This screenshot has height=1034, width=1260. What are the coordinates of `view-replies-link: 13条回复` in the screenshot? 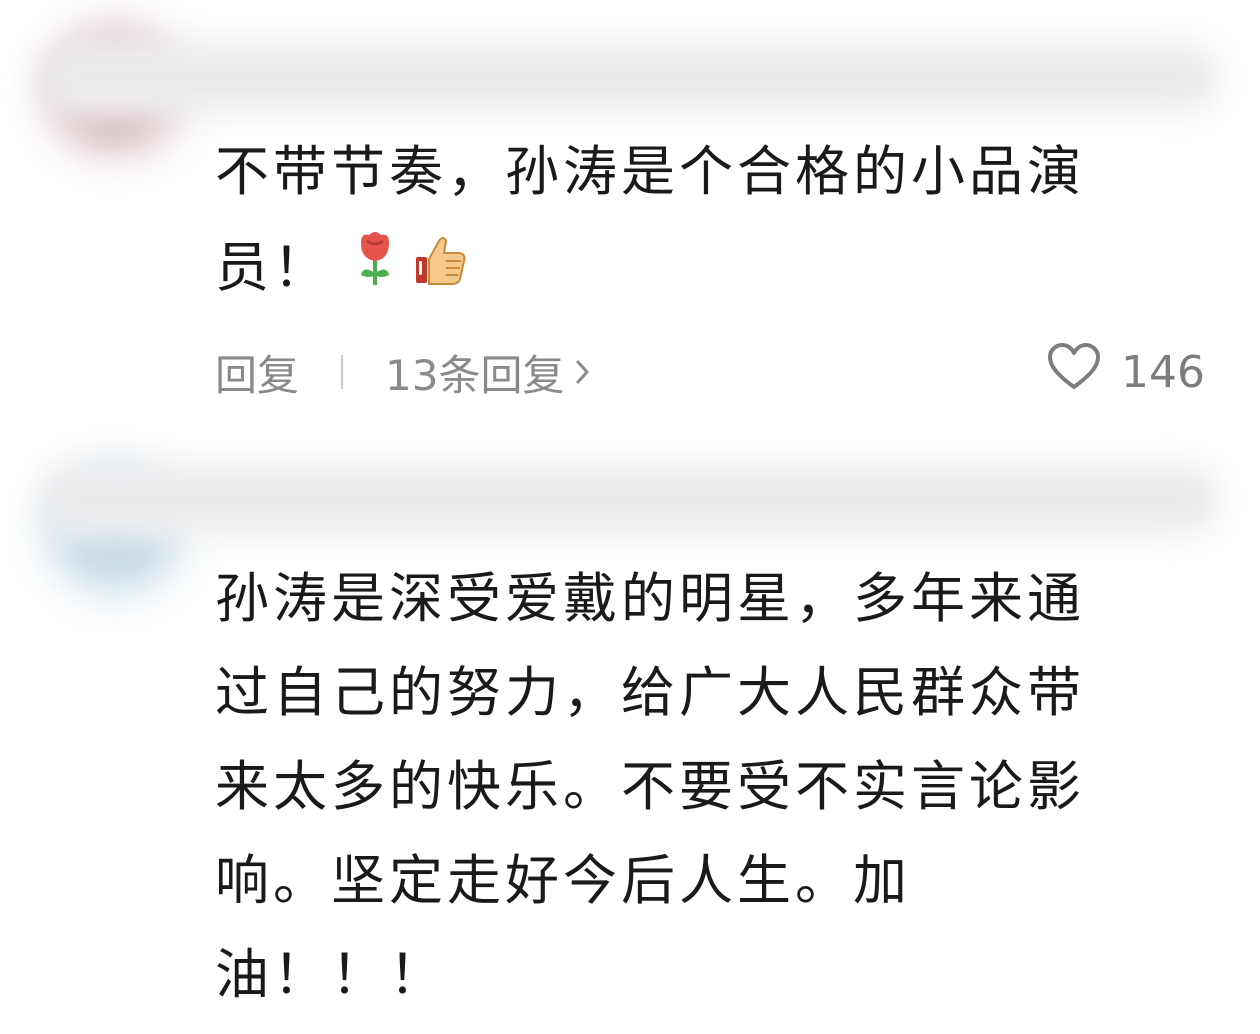 It's located at (488, 372).